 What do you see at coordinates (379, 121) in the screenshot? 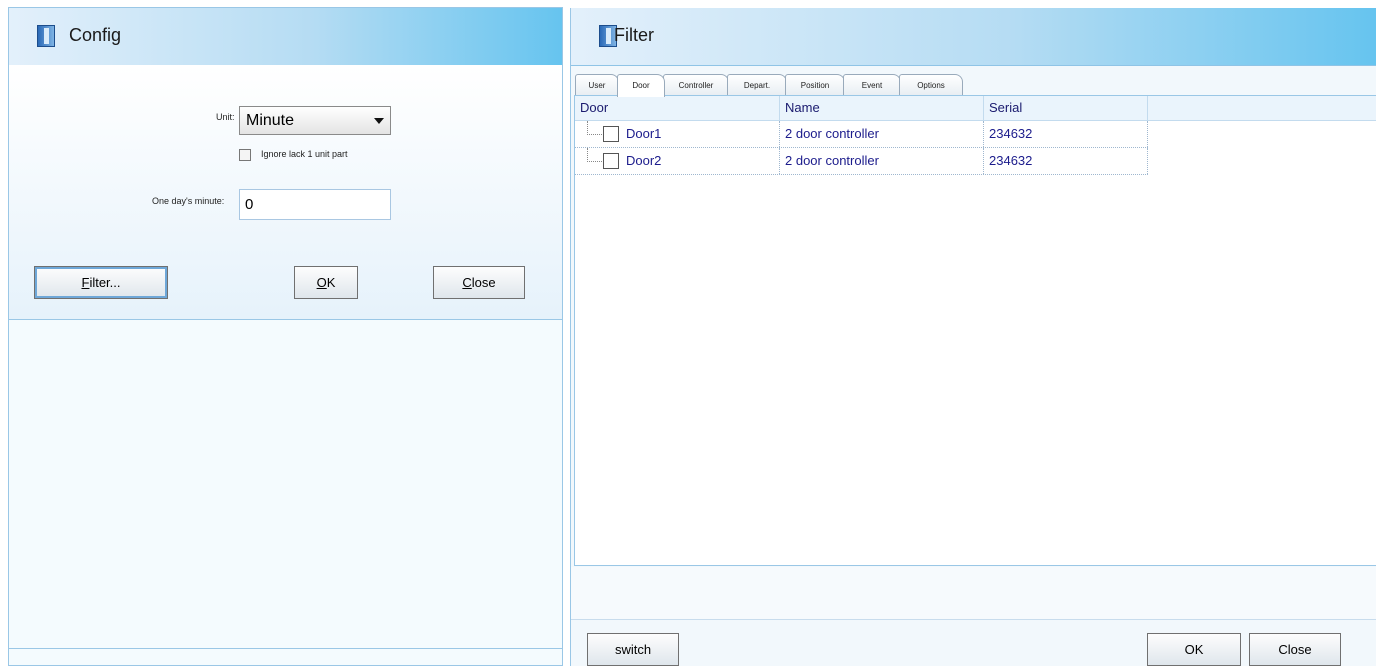
I see `chevron-down-icon` at bounding box center [379, 121].